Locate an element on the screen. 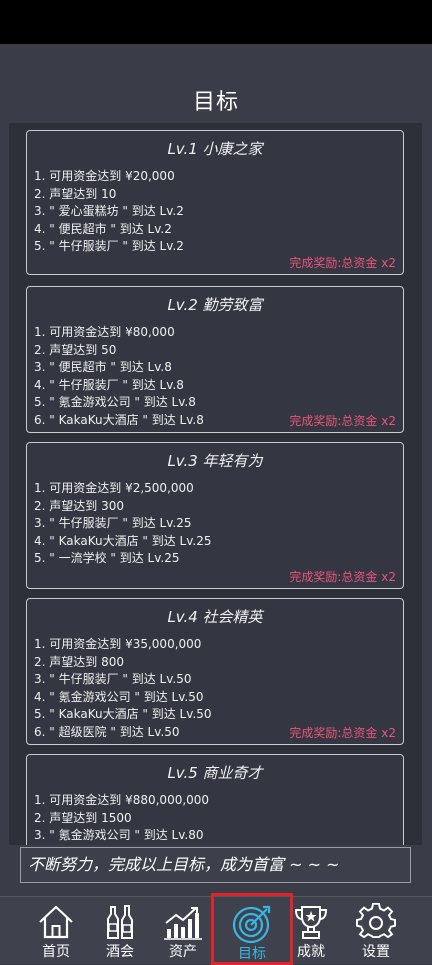 This screenshot has width=432, height=965. tab-home: 首页 is located at coordinates (56, 930).